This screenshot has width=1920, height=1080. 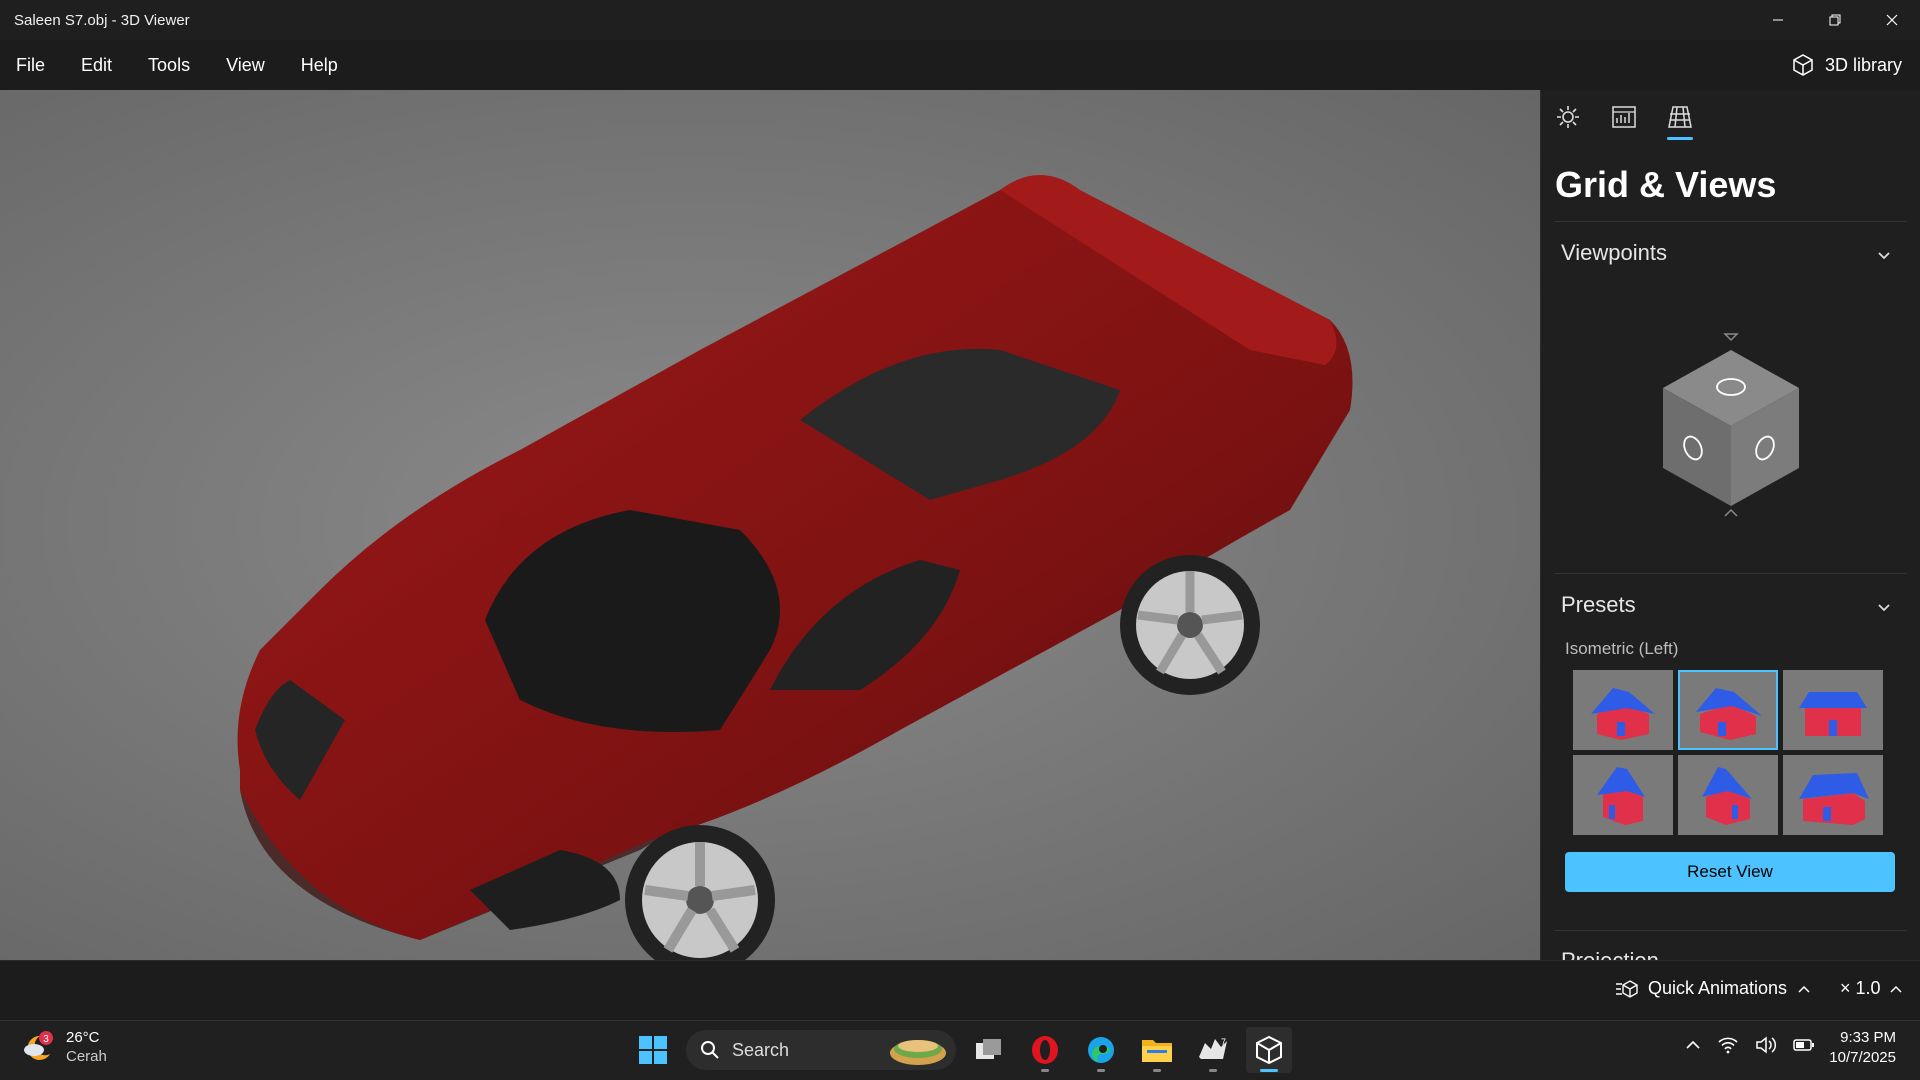 I want to click on reset-view-button: Reset View, so click(x=1730, y=872).